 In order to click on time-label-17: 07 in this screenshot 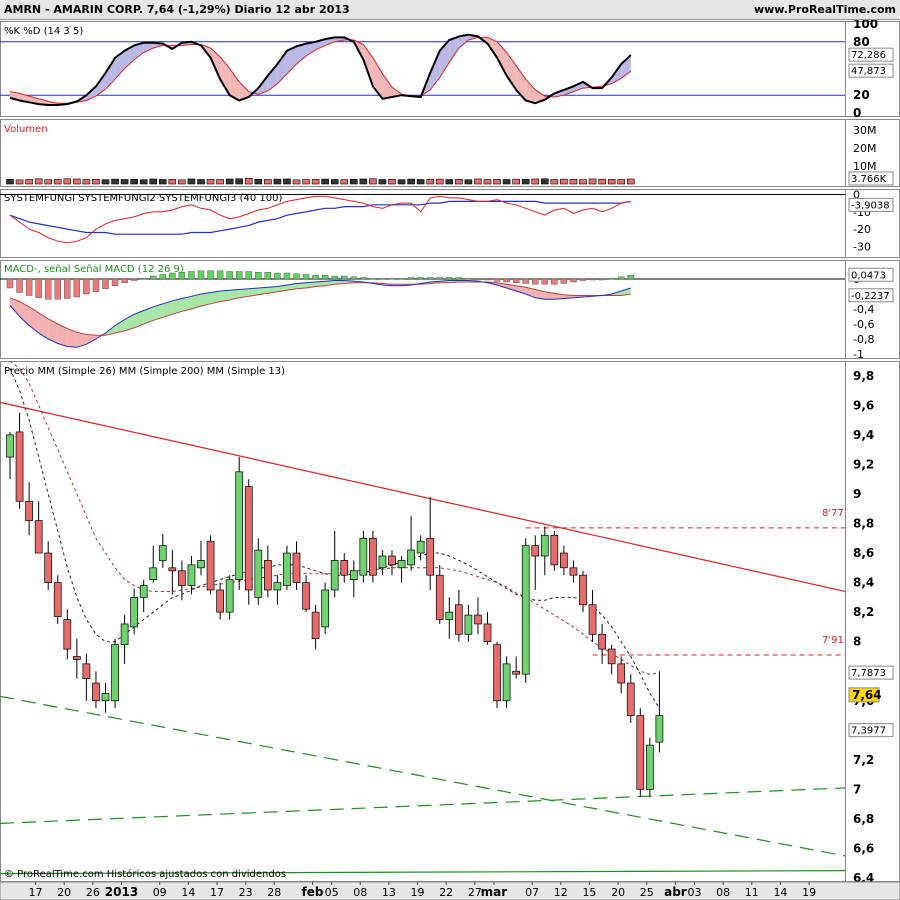, I will do `click(532, 892)`.